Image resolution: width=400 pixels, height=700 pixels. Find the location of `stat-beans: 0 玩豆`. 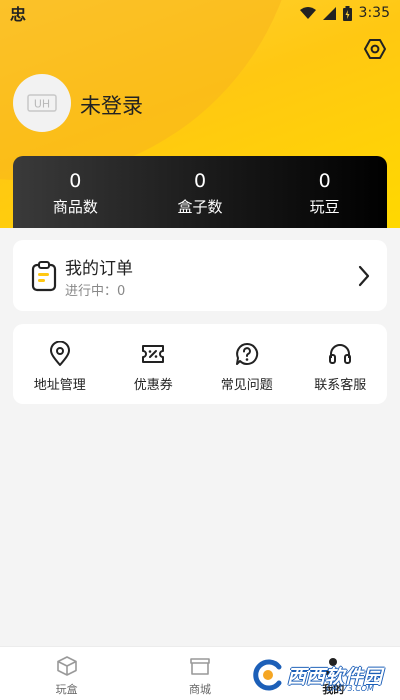

stat-beans: 0 玩豆 is located at coordinates (324, 192).